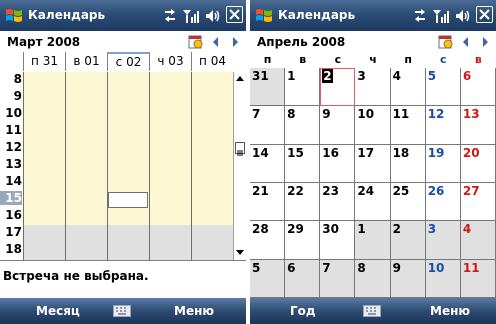 Image resolution: width=496 pixels, height=324 pixels. What do you see at coordinates (338, 202) in the screenshot?
I see `day-cell: 23` at bounding box center [338, 202].